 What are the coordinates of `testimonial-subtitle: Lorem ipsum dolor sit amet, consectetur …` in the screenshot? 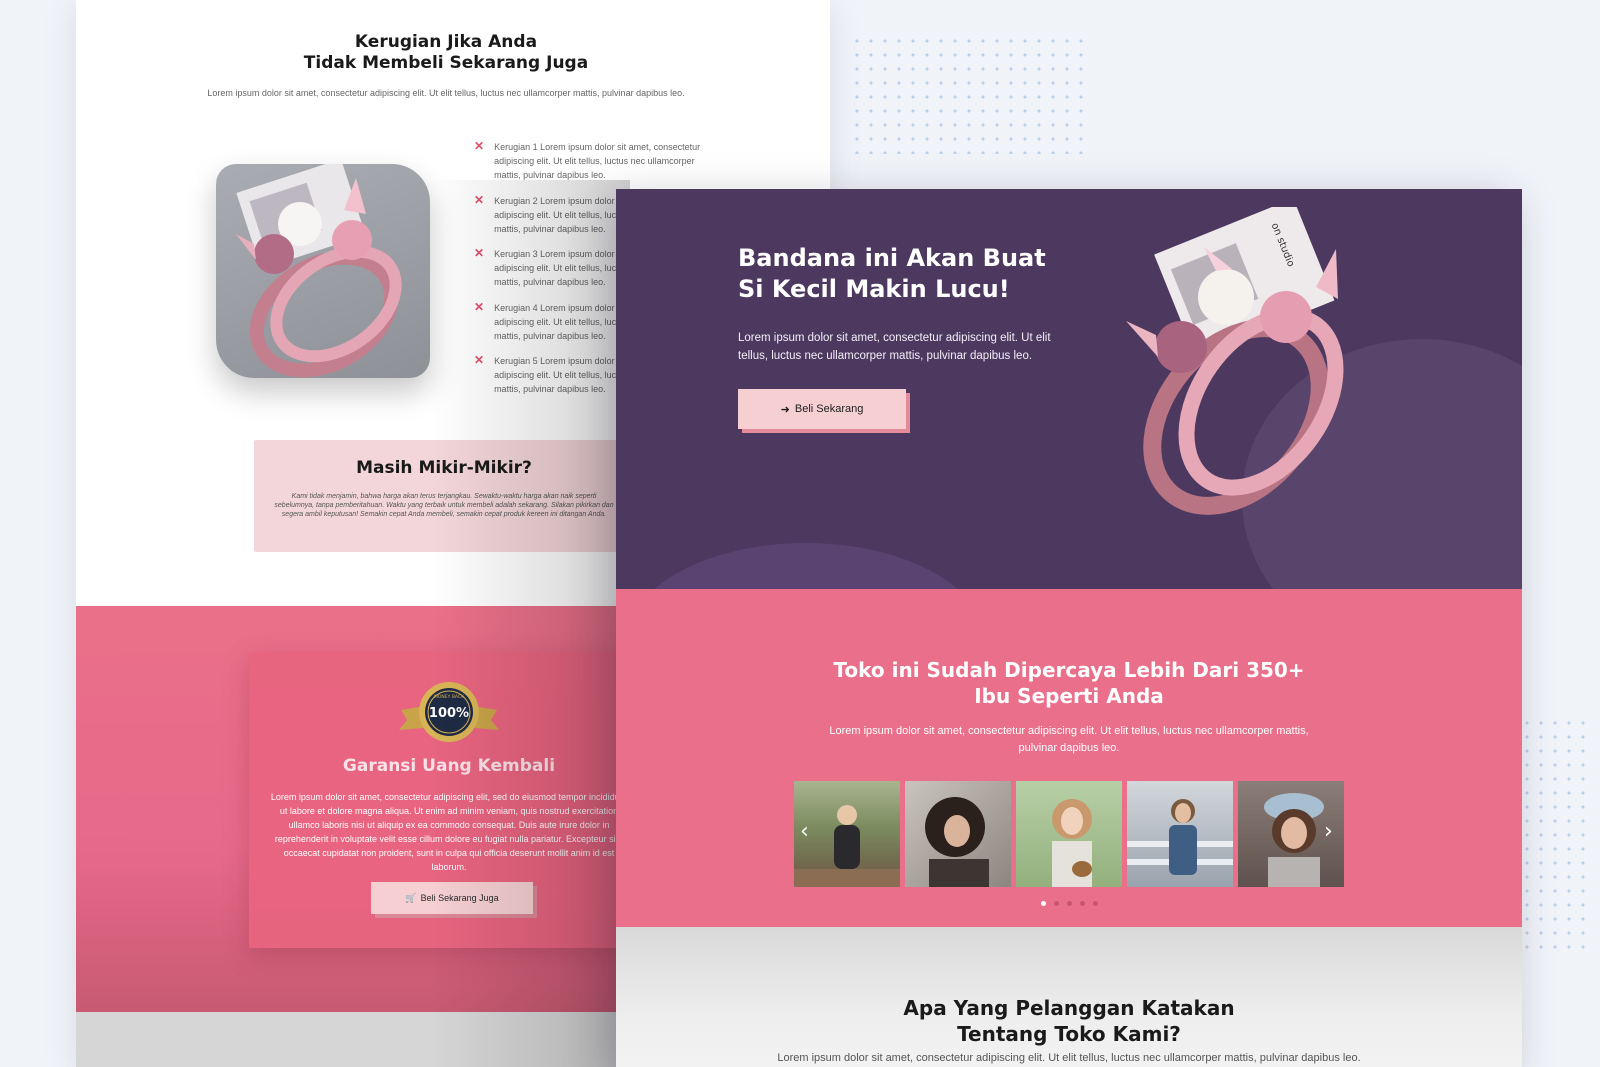 It's located at (1069, 1058).